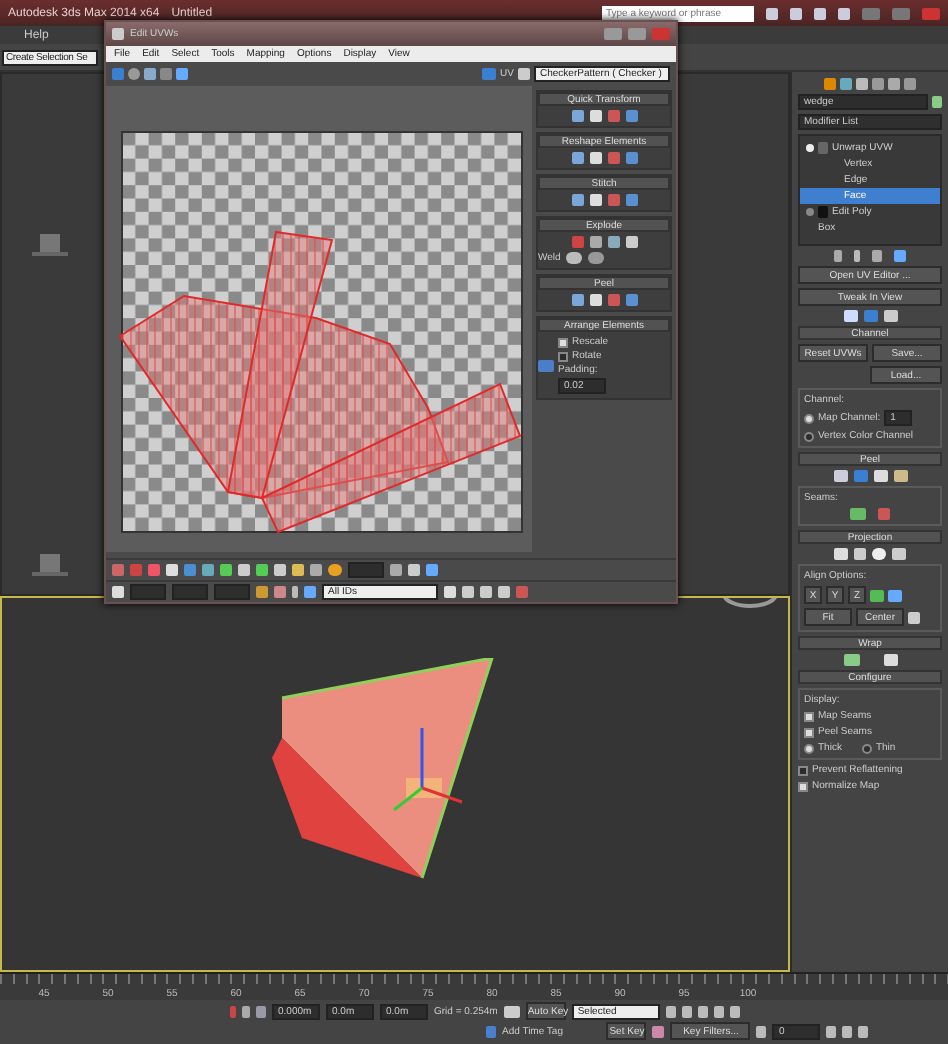  I want to click on v-field, so click(190, 592).